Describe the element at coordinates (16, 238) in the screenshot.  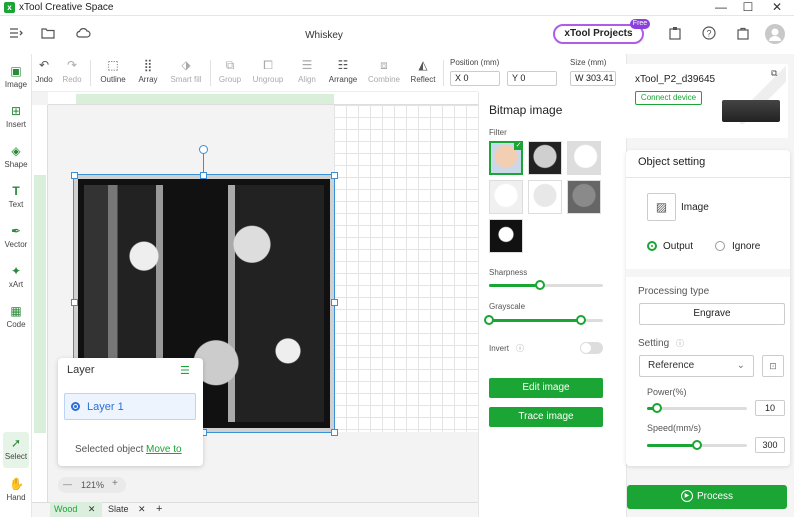
I see `tool-vector: ✒ Vector` at that location.